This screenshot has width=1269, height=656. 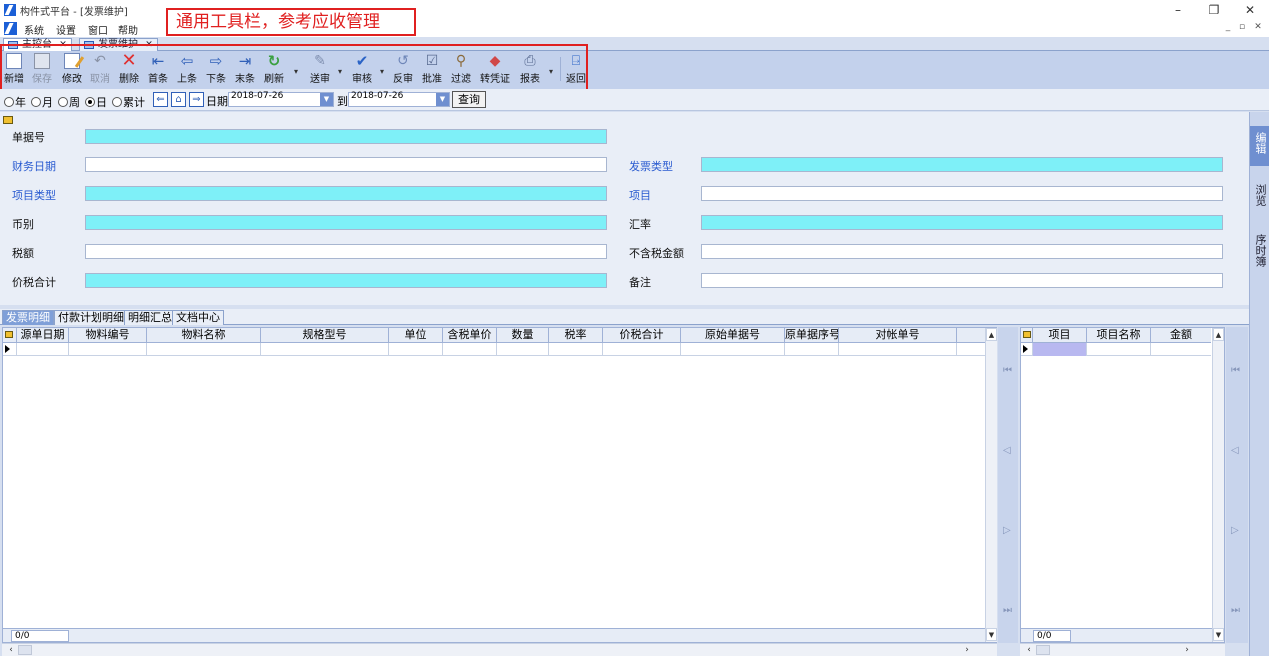 I want to click on filter-button: ⚲ 过滤, so click(x=461, y=70).